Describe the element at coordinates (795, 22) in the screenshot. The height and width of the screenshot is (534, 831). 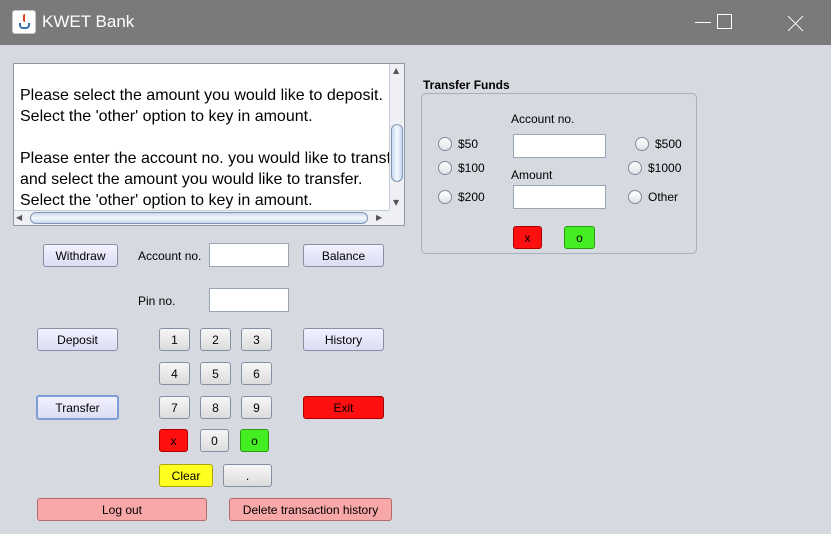
I see `close-button` at that location.